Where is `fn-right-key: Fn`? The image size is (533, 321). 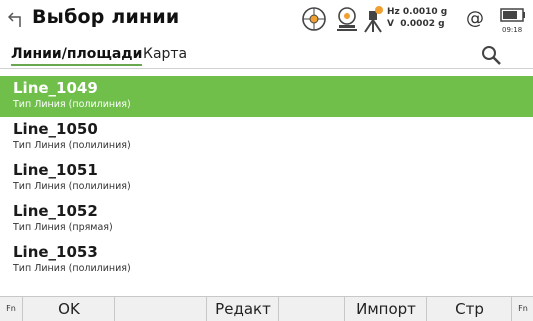 fn-right-key: Fn is located at coordinates (522, 309).